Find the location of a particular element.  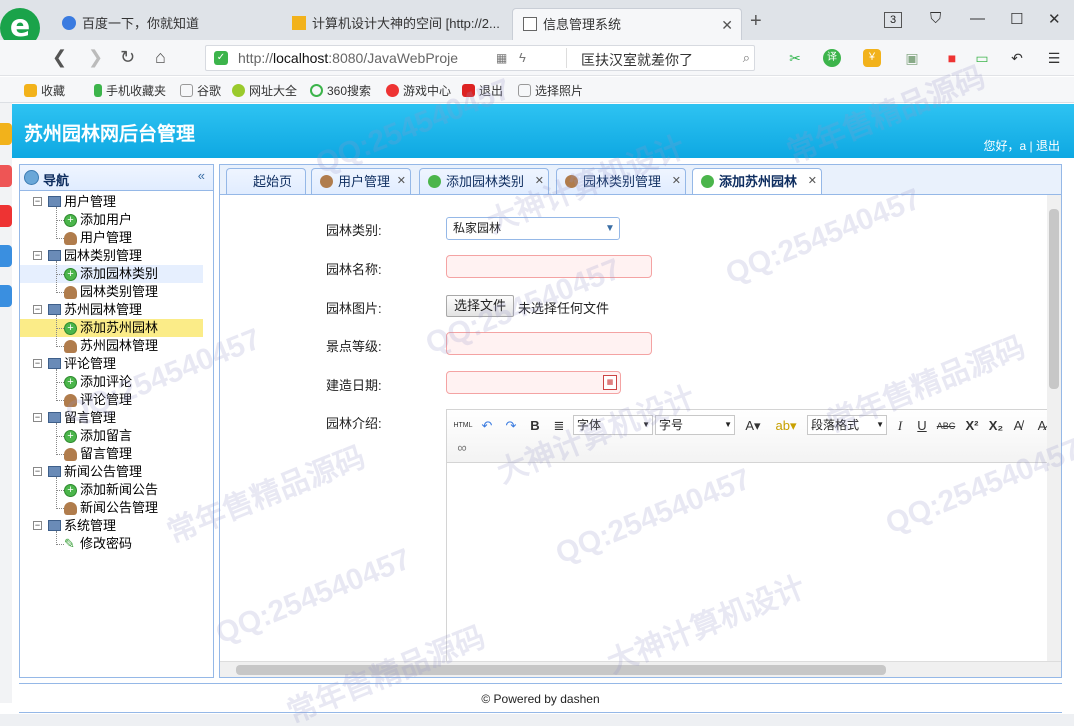

link-icon: ∞ is located at coordinates (462, 448).